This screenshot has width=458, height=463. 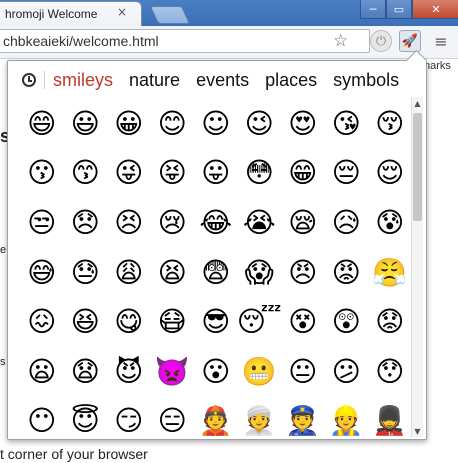 What do you see at coordinates (86, 223) in the screenshot?
I see `emoji-button: 😞` at bounding box center [86, 223].